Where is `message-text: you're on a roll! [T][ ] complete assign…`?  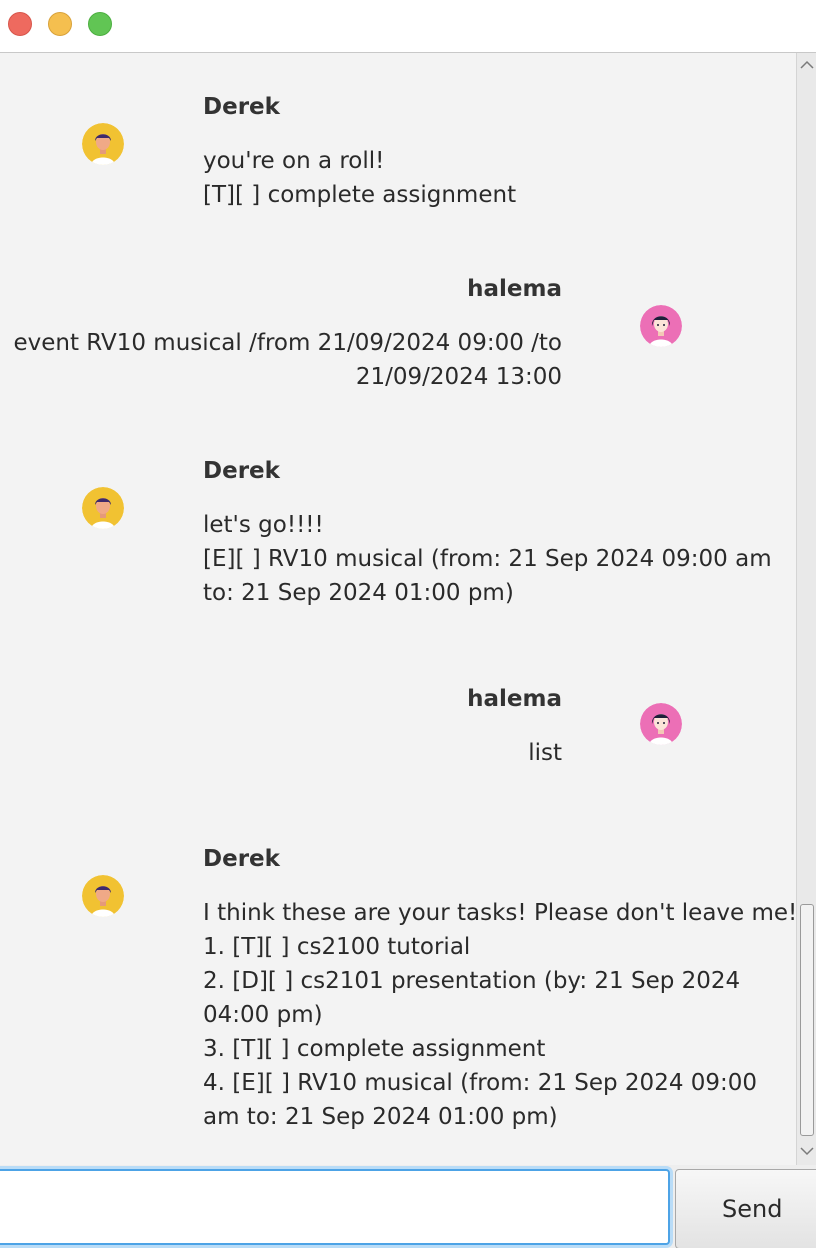 message-text: you're on a roll! [T][ ] complete assign… is located at coordinates (359, 178).